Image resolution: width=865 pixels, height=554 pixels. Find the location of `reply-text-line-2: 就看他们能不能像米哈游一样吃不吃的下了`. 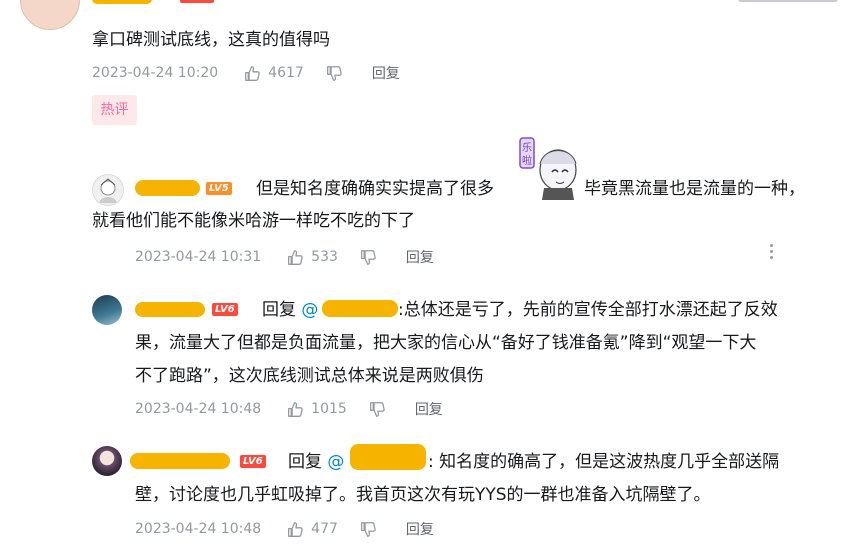

reply-text-line-2: 就看他们能不能像米哈游一样吃不吃的下了 is located at coordinates (253, 221).